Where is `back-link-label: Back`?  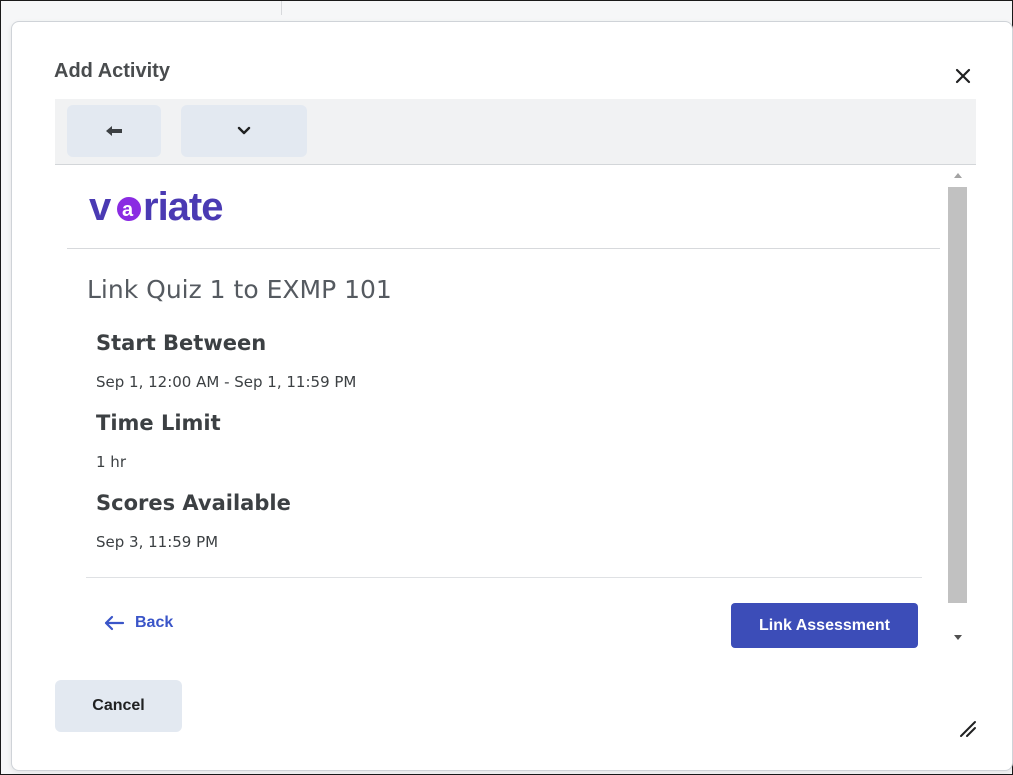
back-link-label: Back is located at coordinates (154, 622).